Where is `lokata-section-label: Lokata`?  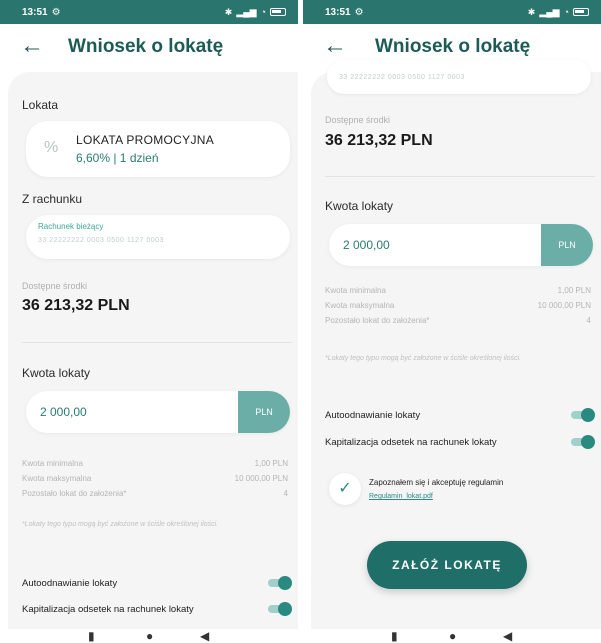 lokata-section-label: Lokata is located at coordinates (40, 105).